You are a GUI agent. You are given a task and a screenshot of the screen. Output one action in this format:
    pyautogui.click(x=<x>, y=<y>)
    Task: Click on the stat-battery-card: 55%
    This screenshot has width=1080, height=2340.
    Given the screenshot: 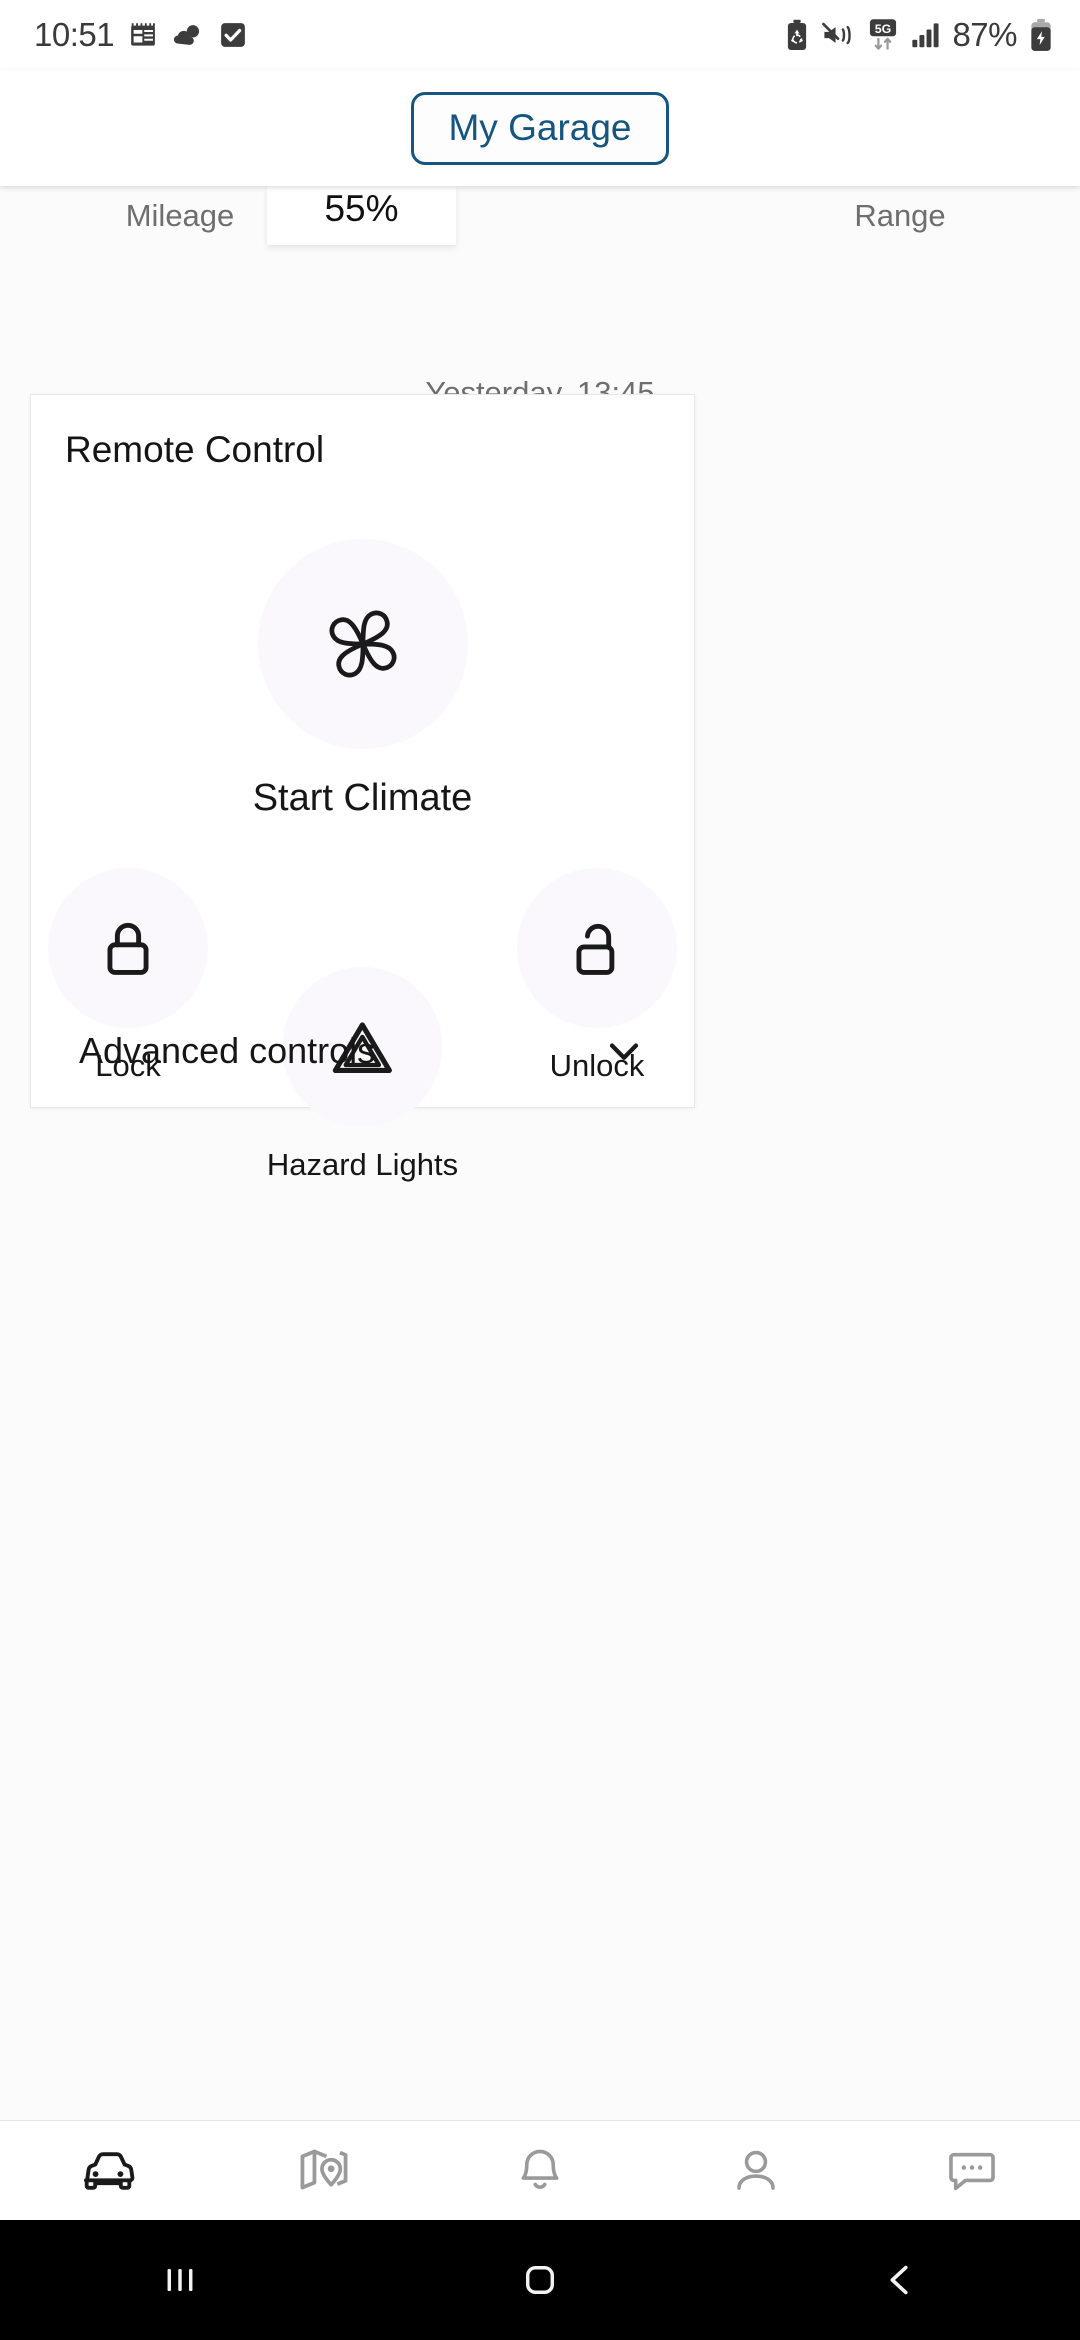 What is the action you would take?
    pyautogui.click(x=361, y=215)
    